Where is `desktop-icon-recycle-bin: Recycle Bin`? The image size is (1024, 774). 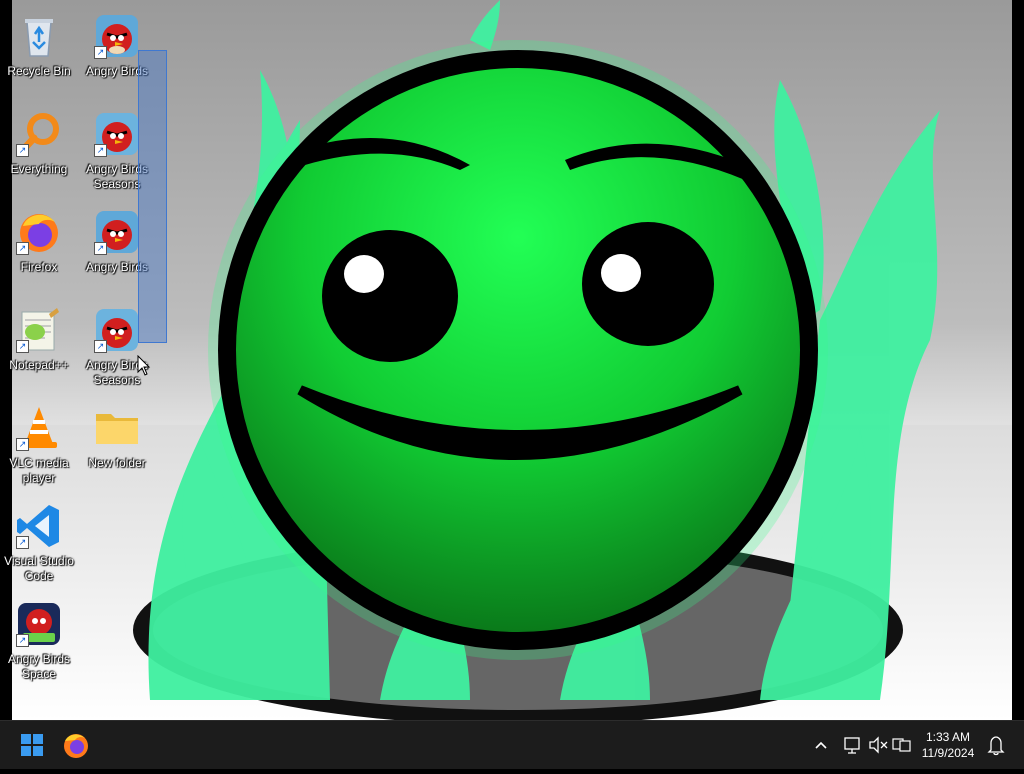 desktop-icon-recycle-bin: Recycle Bin is located at coordinates (39, 56).